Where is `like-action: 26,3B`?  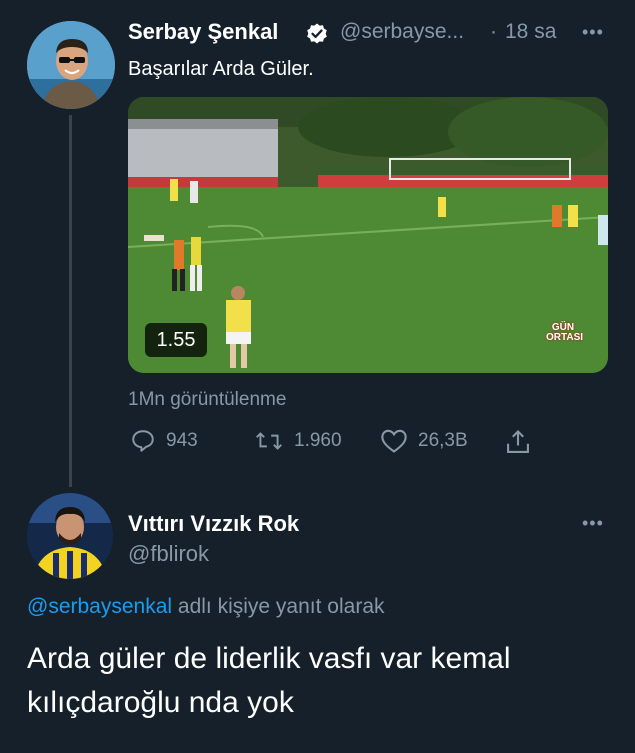
like-action: 26,3B is located at coordinates (424, 441).